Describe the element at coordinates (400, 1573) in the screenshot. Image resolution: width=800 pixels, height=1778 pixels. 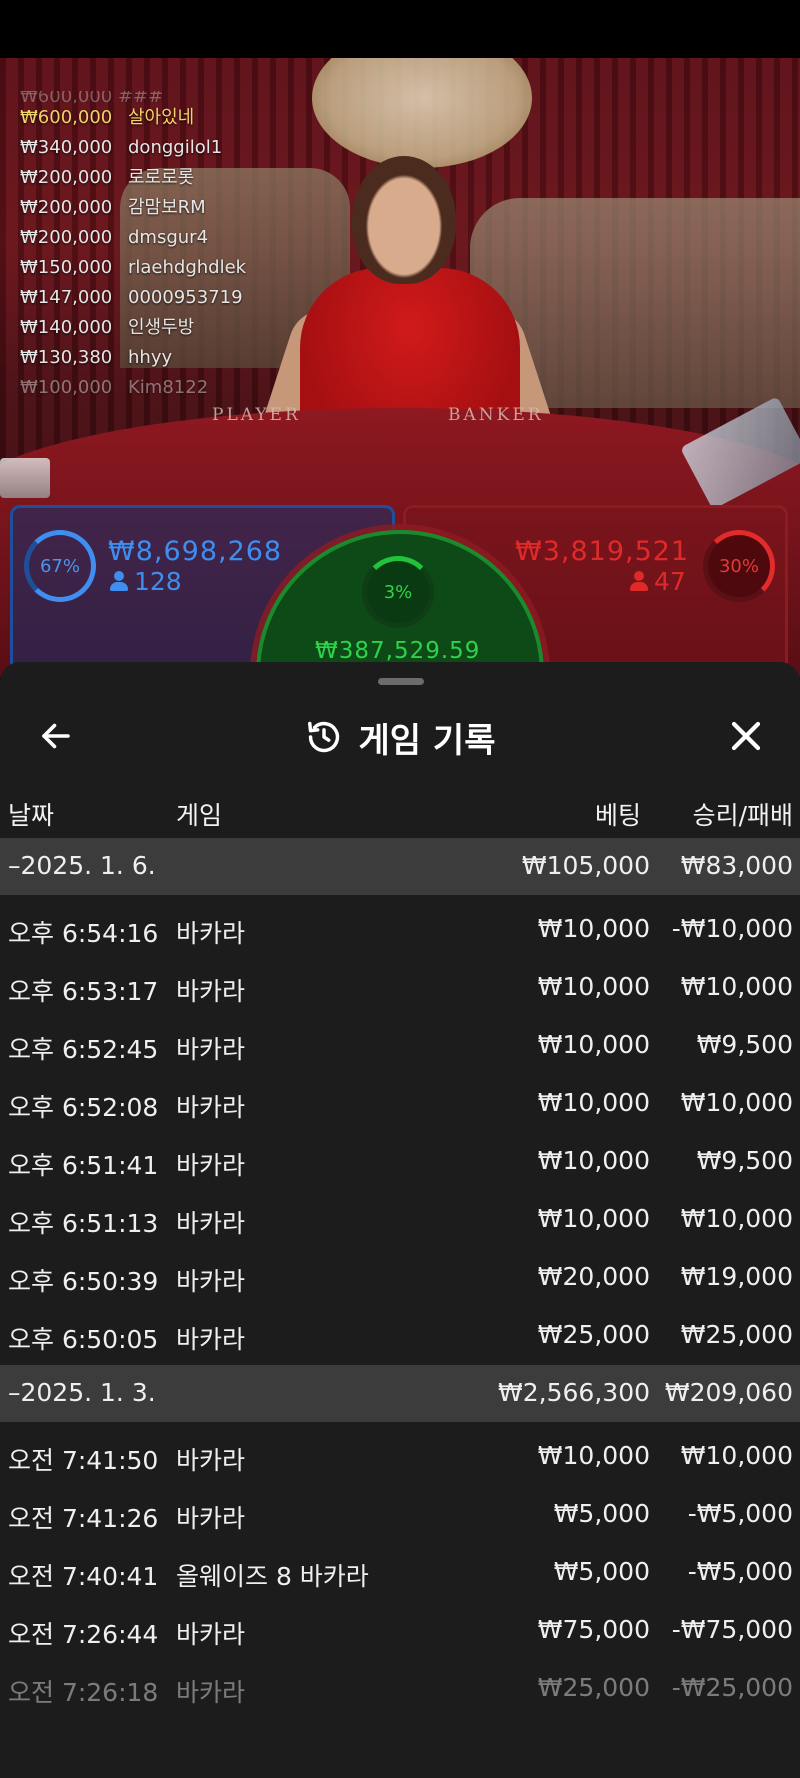
I see `table-row: 오전 7:40:41 올웨이즈 8 바카라 ₩5,000 -₩5,000` at that location.